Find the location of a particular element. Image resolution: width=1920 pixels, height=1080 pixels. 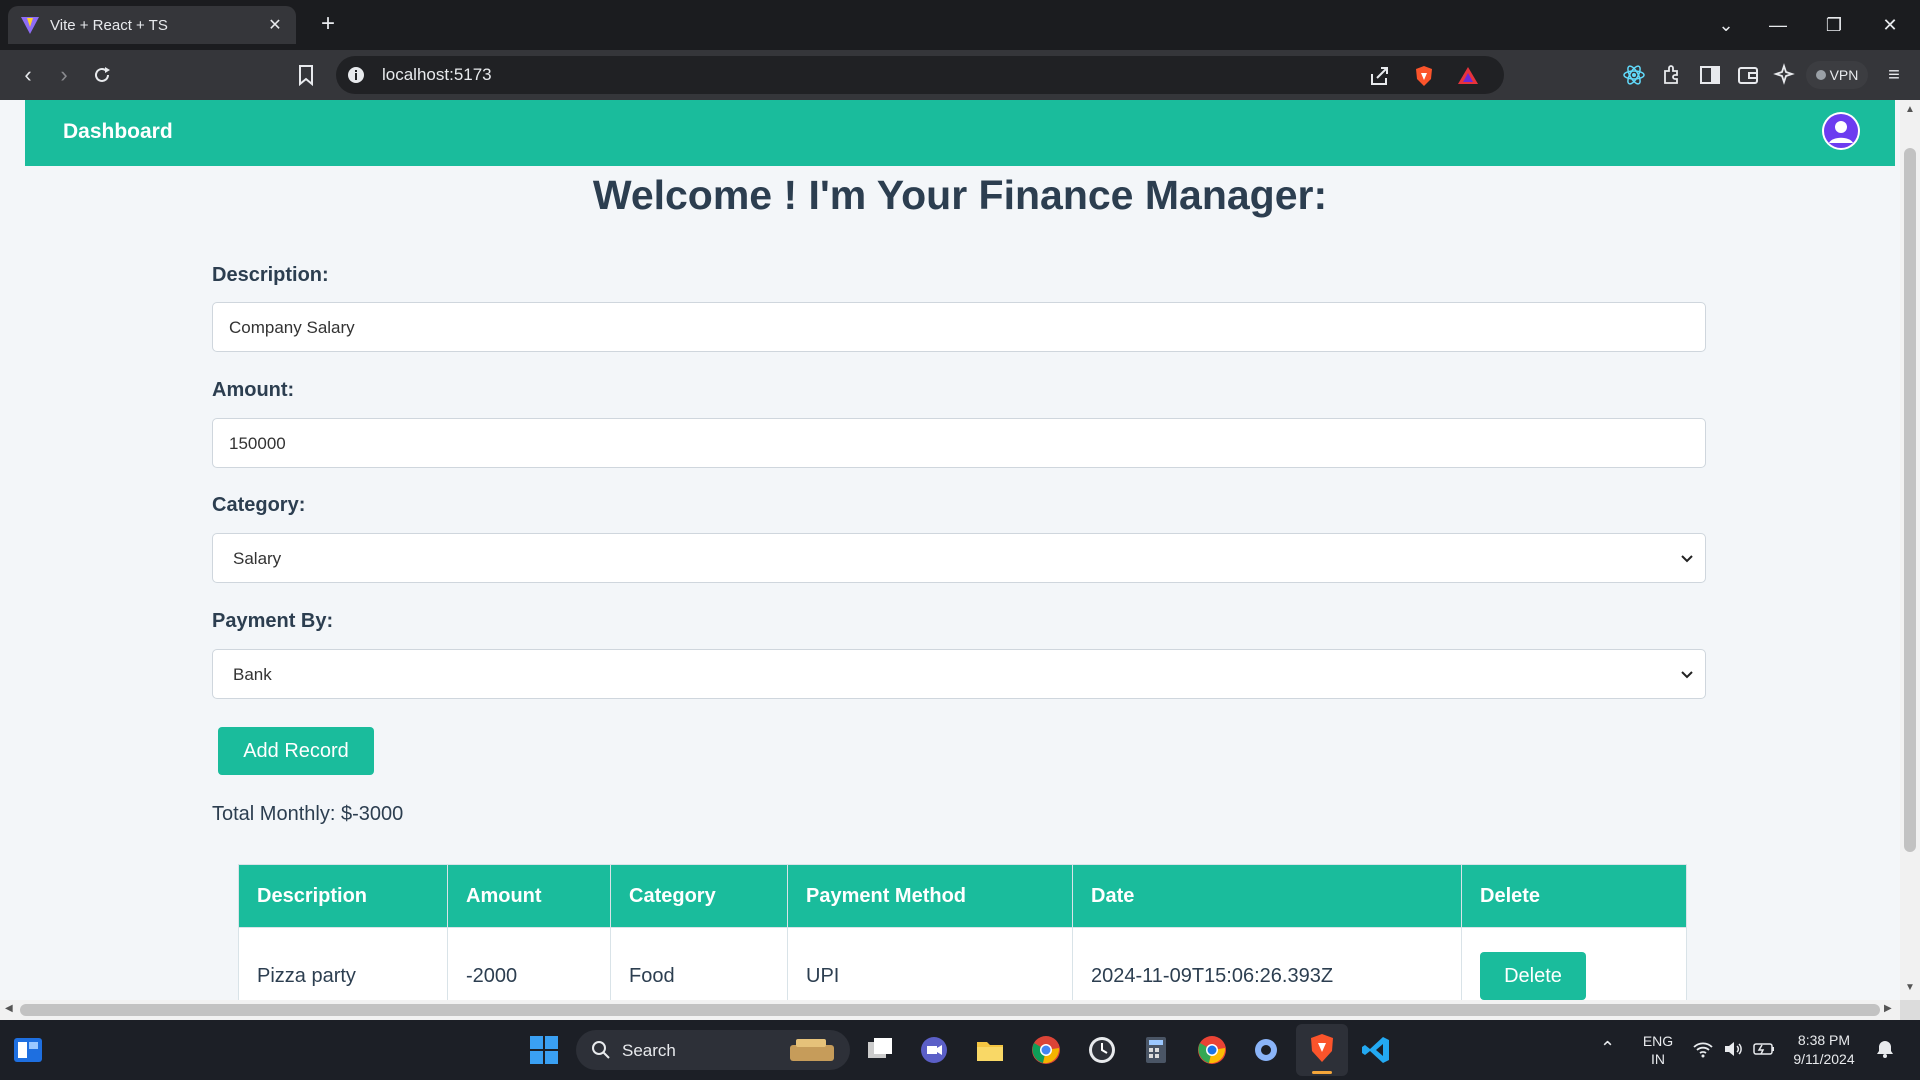

scrollbar-corner is located at coordinates (1910, 1010).